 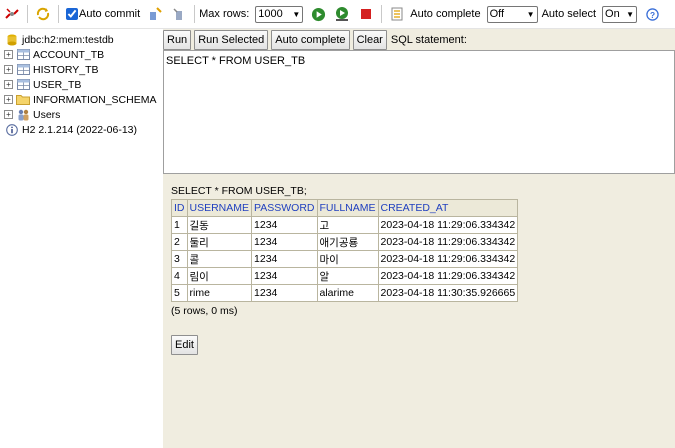 I want to click on stop-icon, so click(x=366, y=14).